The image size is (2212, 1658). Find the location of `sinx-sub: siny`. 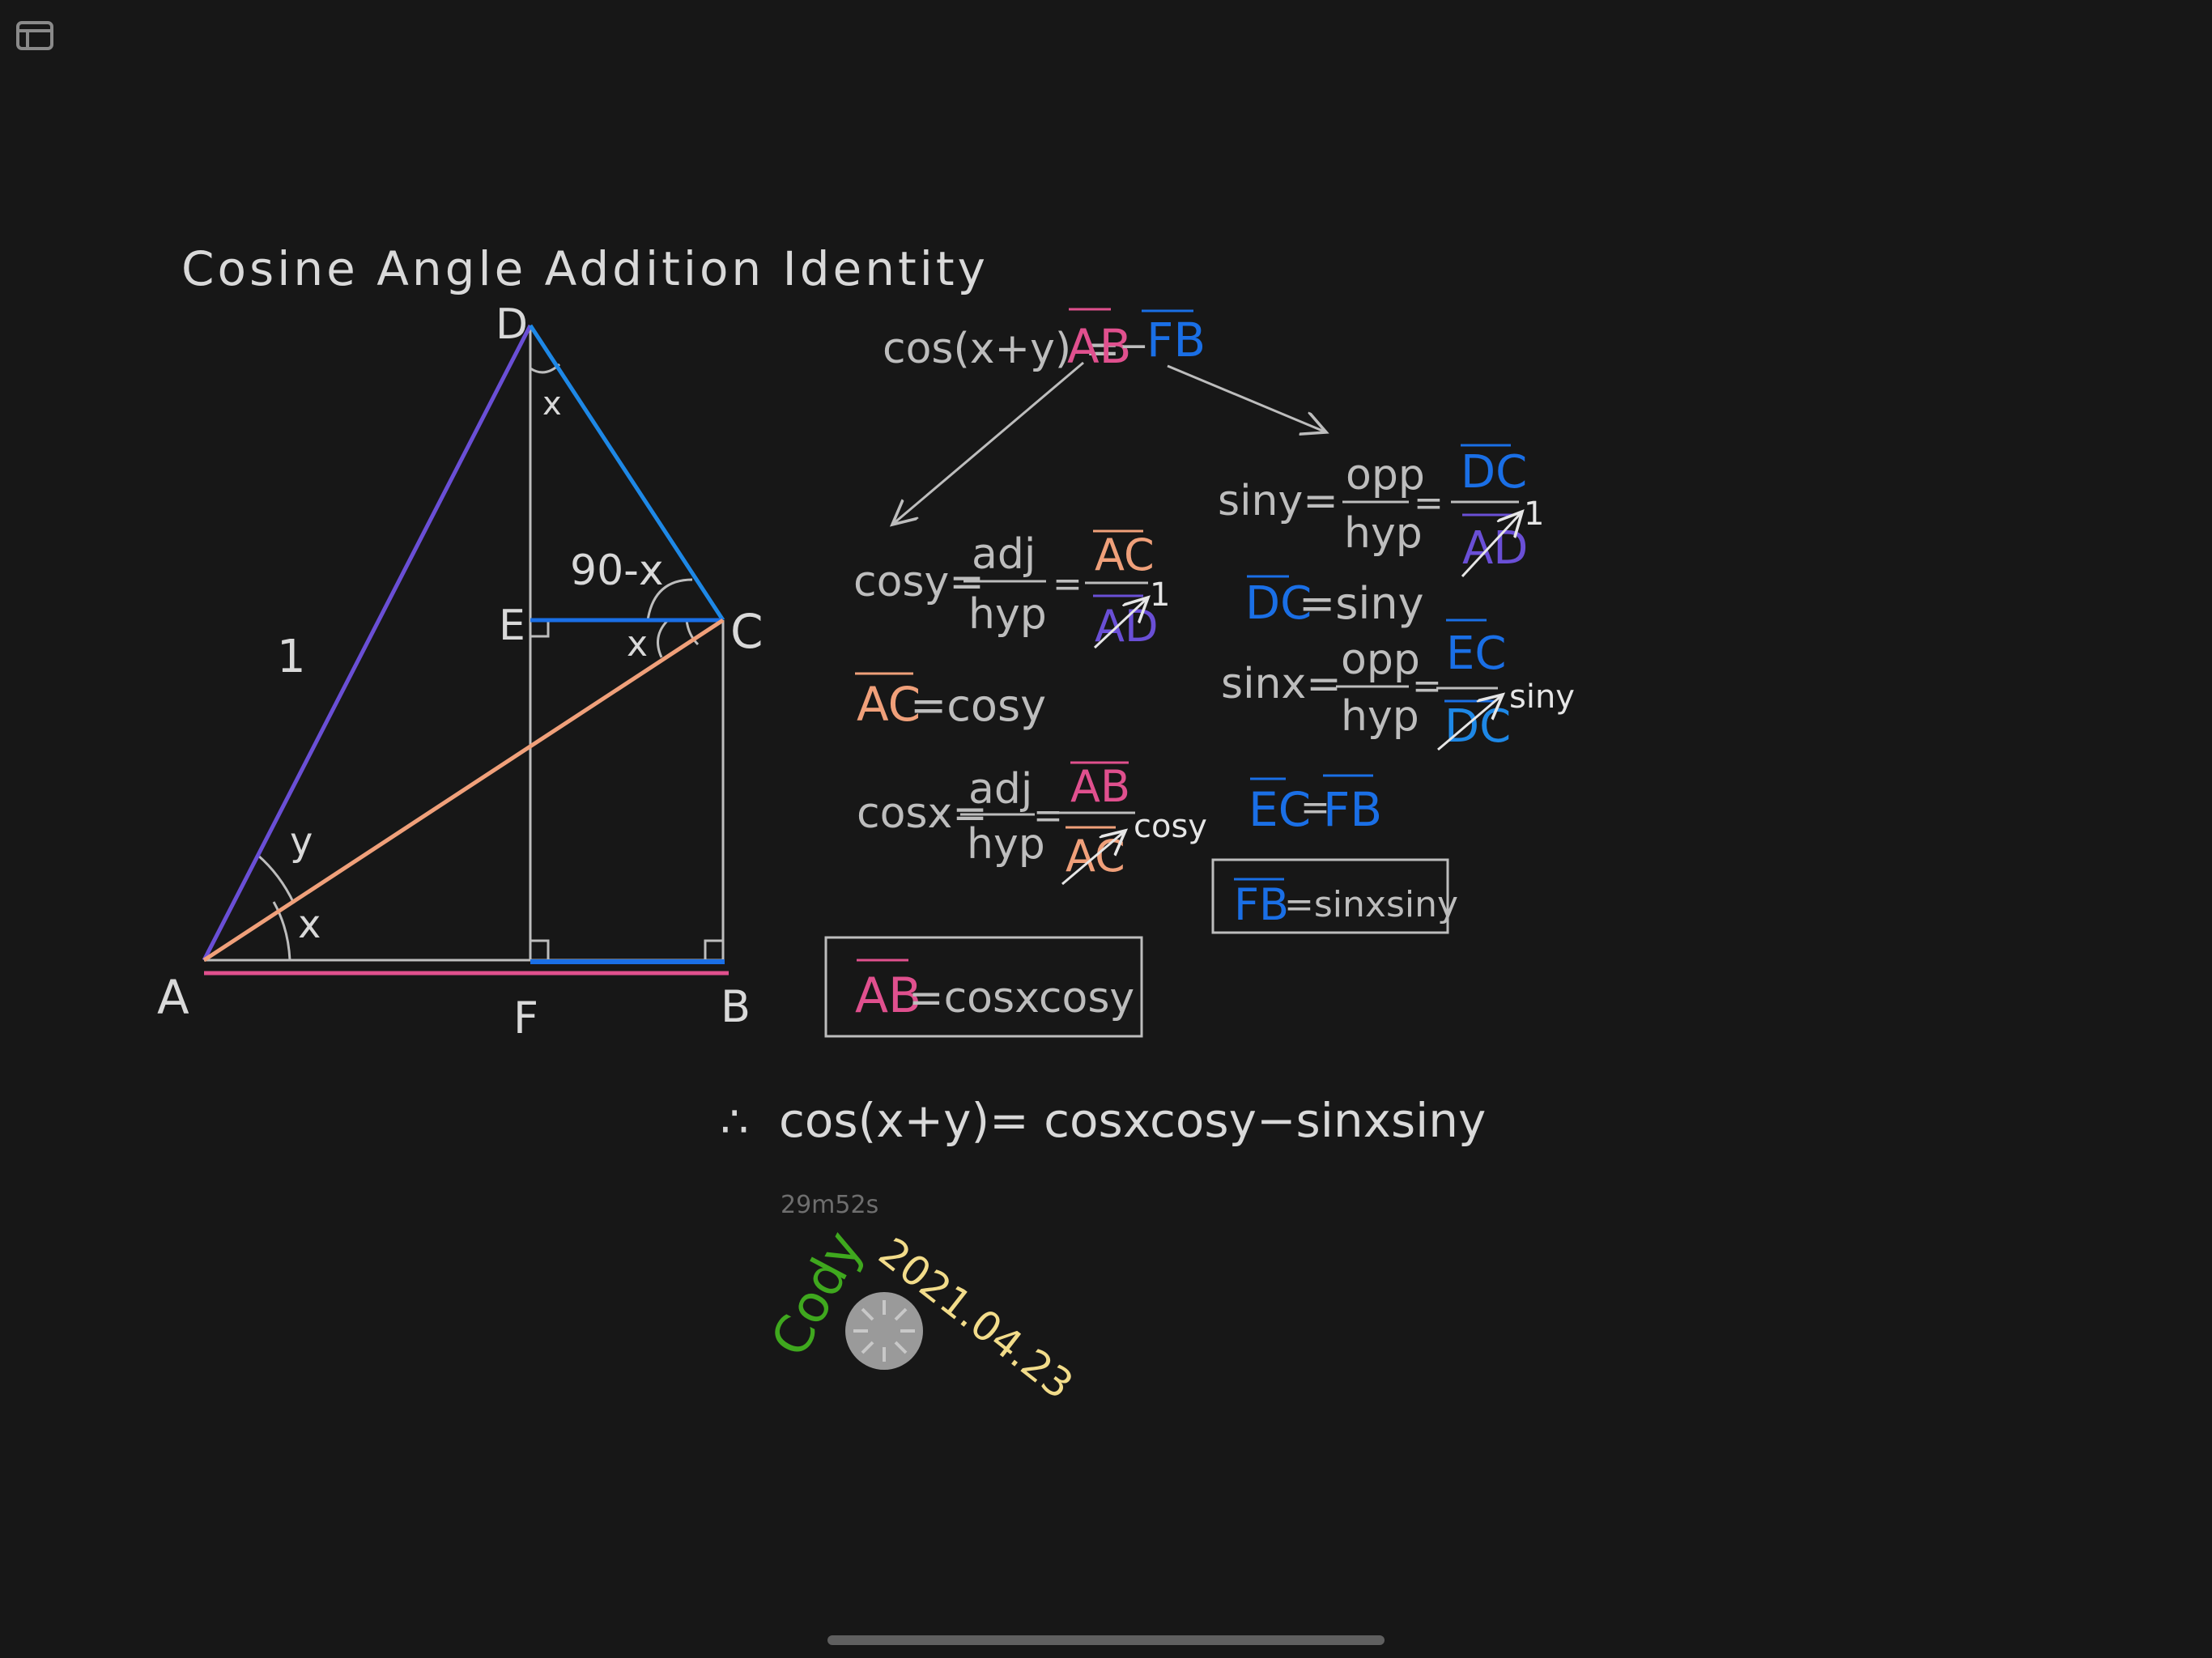

sinx-sub: siny is located at coordinates (1542, 697).